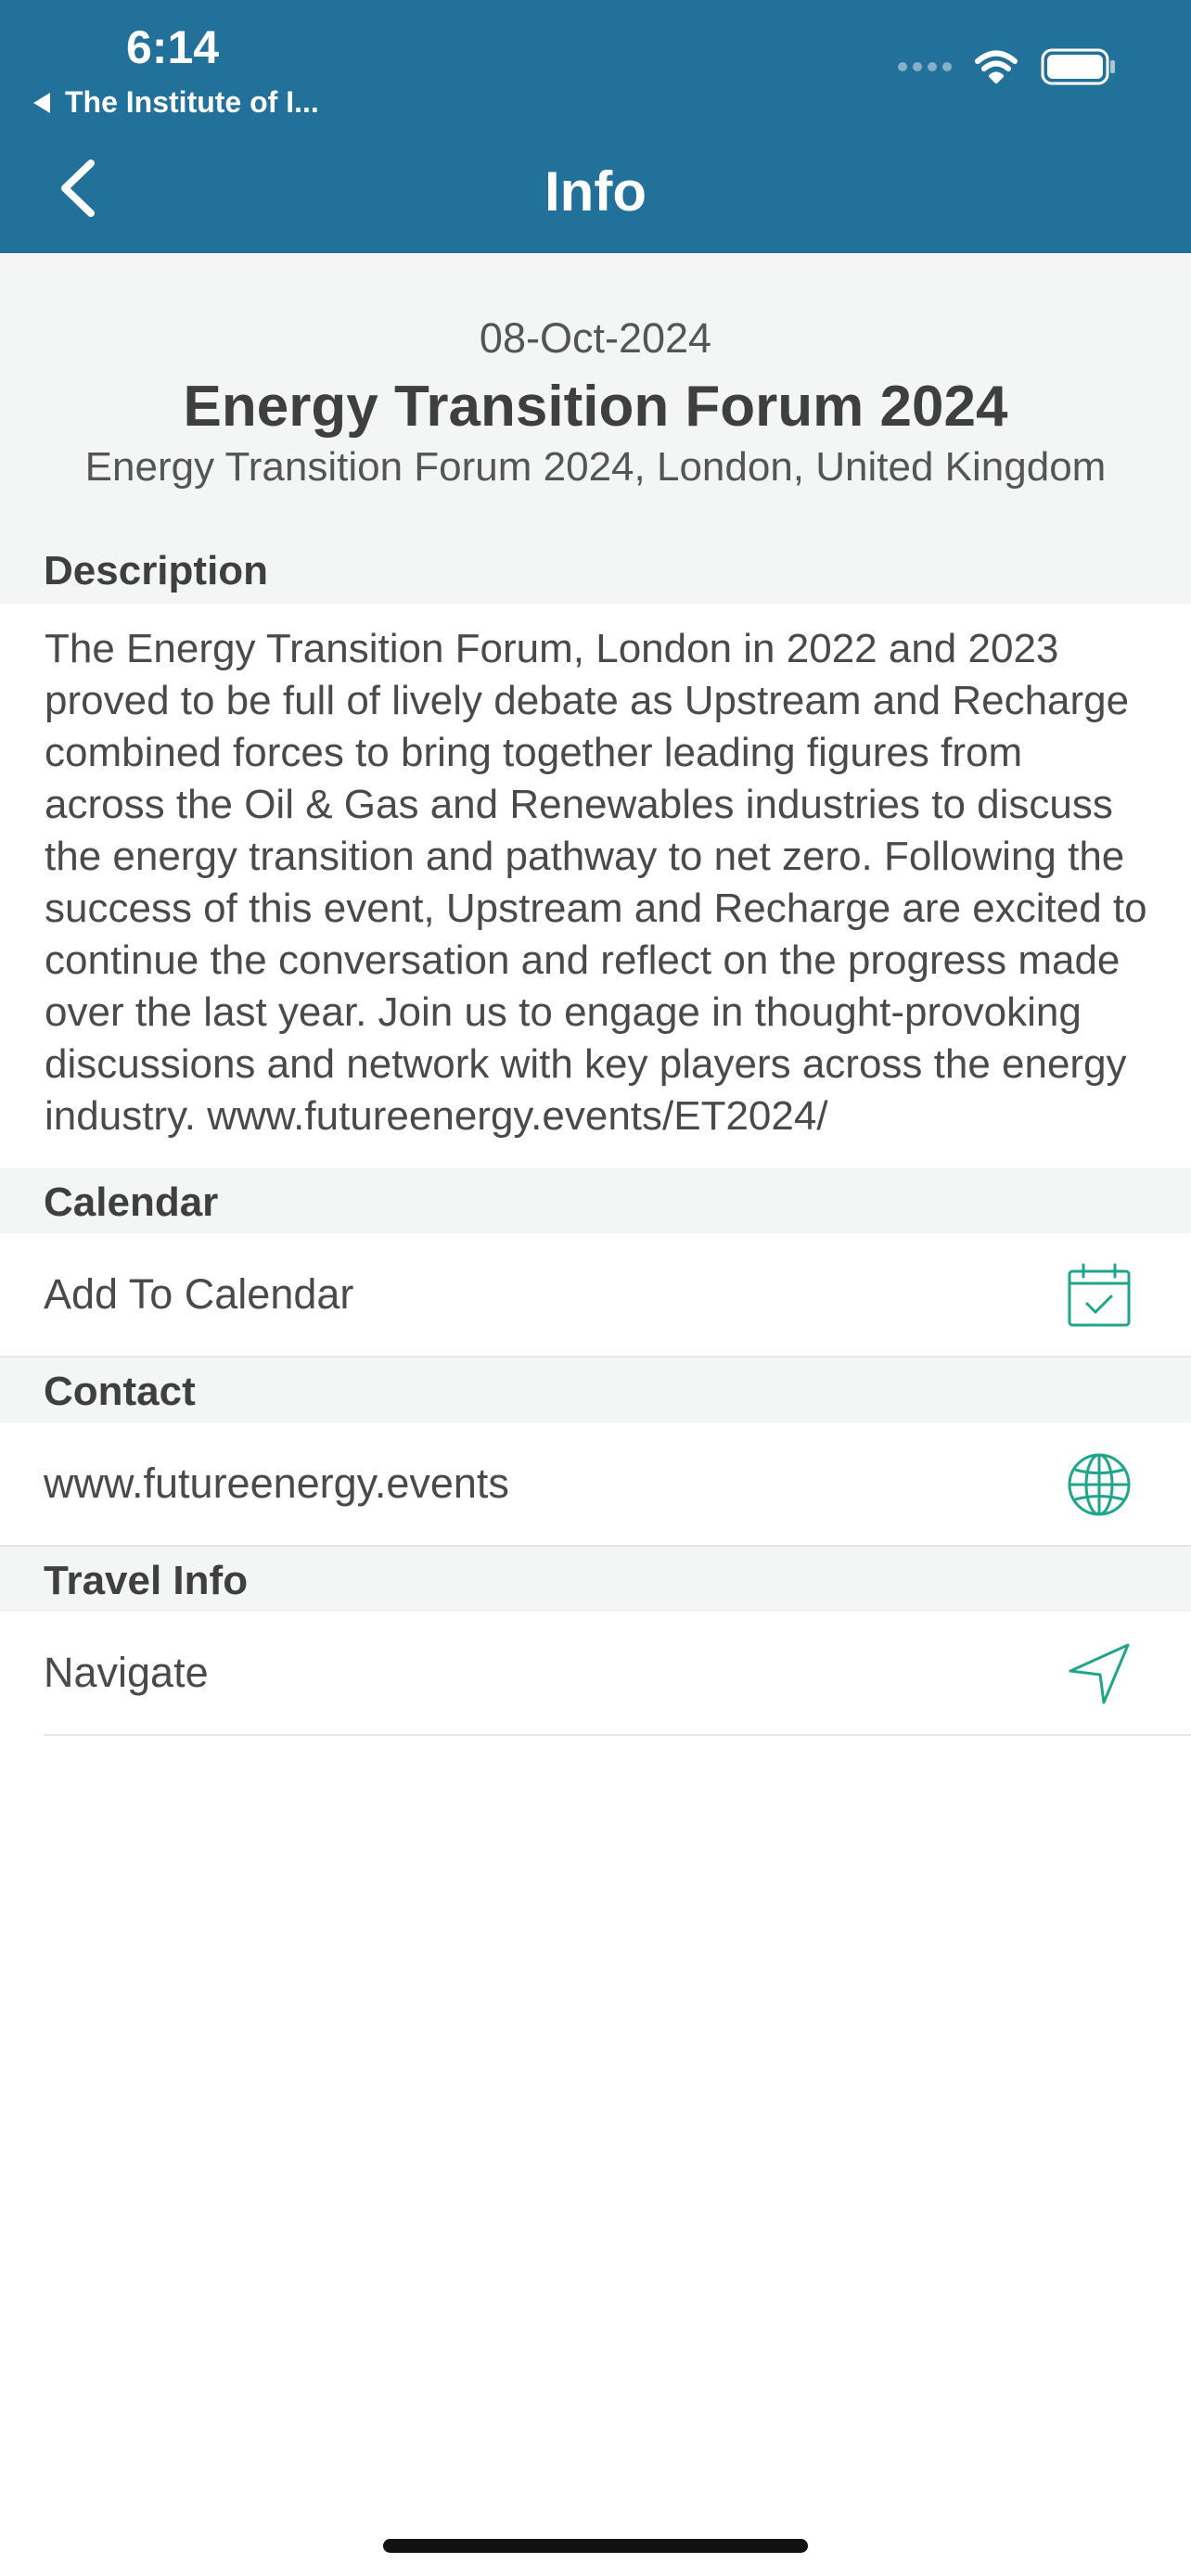 The height and width of the screenshot is (2576, 1191). Describe the element at coordinates (120, 1391) in the screenshot. I see `section-label: Contact` at that location.